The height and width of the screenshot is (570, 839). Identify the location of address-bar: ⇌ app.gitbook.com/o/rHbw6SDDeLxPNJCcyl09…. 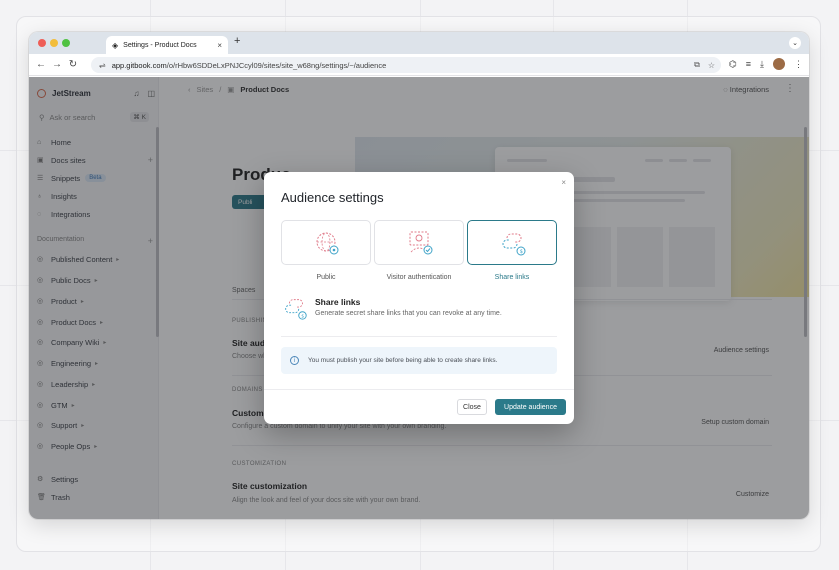
(406, 65).